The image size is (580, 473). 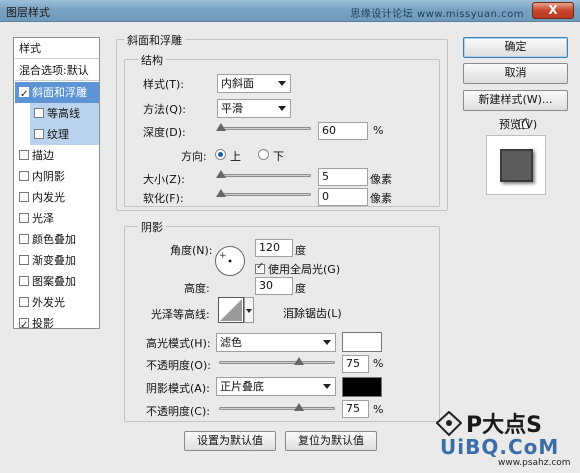 I want to click on soften-unit: 像素, so click(x=381, y=198).